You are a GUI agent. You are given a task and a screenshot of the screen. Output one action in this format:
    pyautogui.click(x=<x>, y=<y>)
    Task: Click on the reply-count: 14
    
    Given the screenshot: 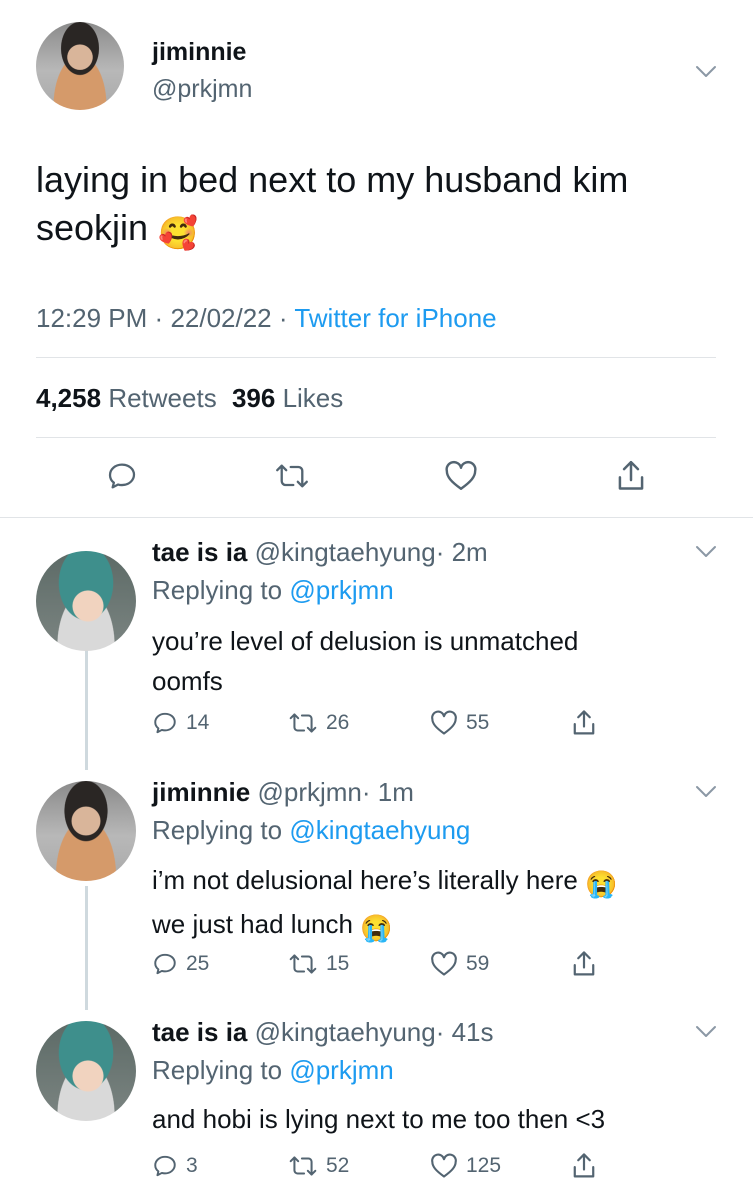 What is the action you would take?
    pyautogui.click(x=198, y=722)
    